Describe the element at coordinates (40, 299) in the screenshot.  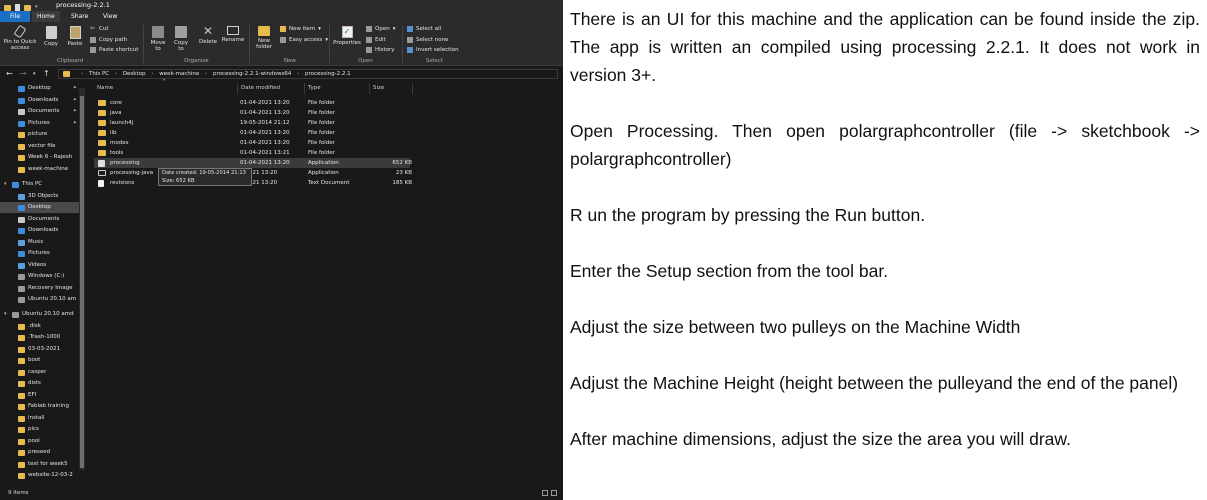
I see `nav-item-ubuntu-drive: Ubuntu 20.10 am` at that location.